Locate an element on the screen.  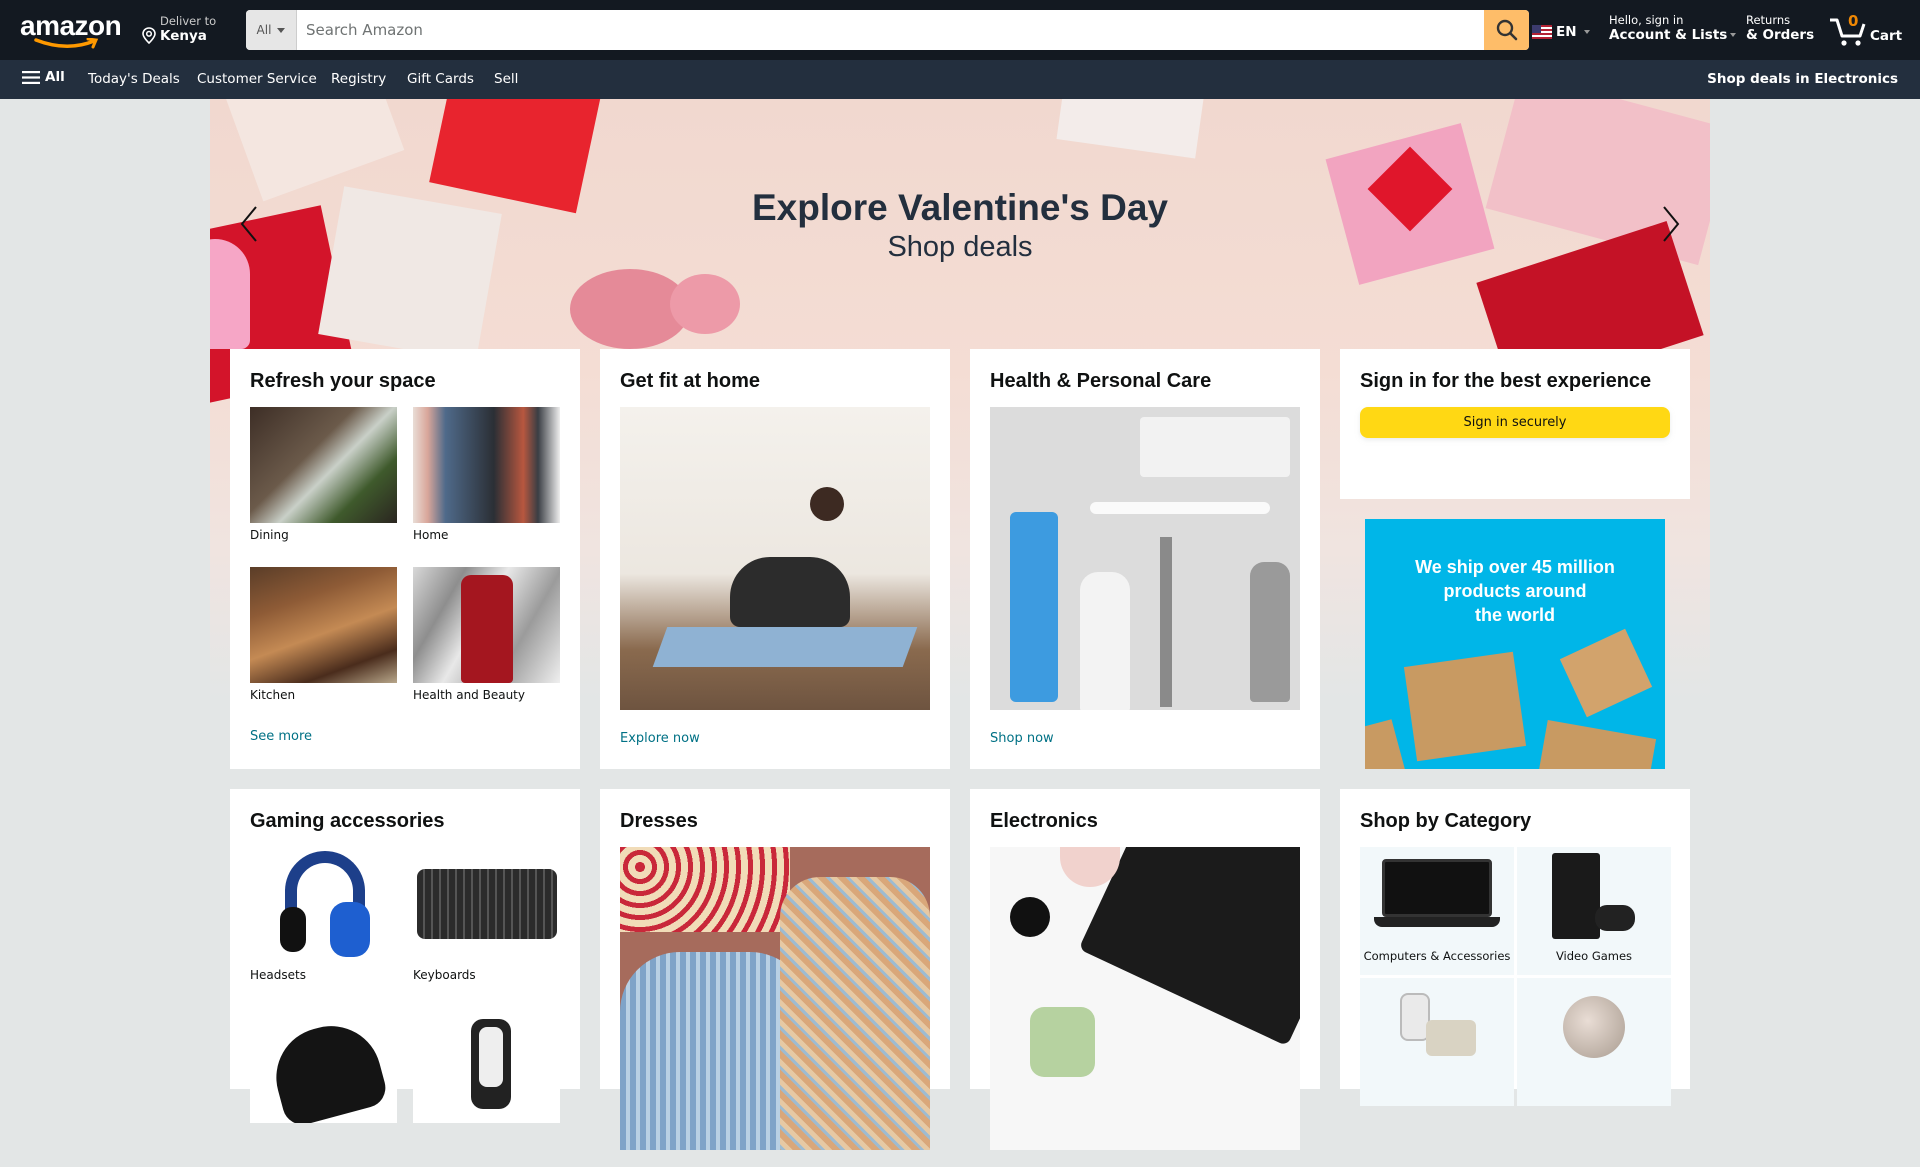
card-health-personal-care: Health & Personal Care Shop now is located at coordinates (1145, 559).